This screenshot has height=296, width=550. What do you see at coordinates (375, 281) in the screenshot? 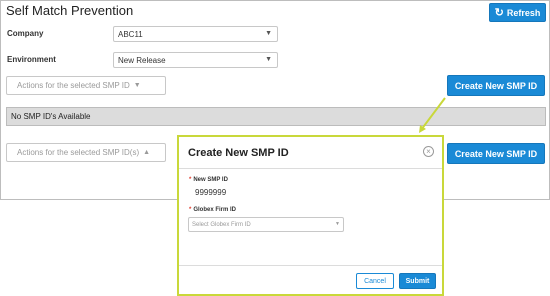
I see `cancel-button: Cancel` at bounding box center [375, 281].